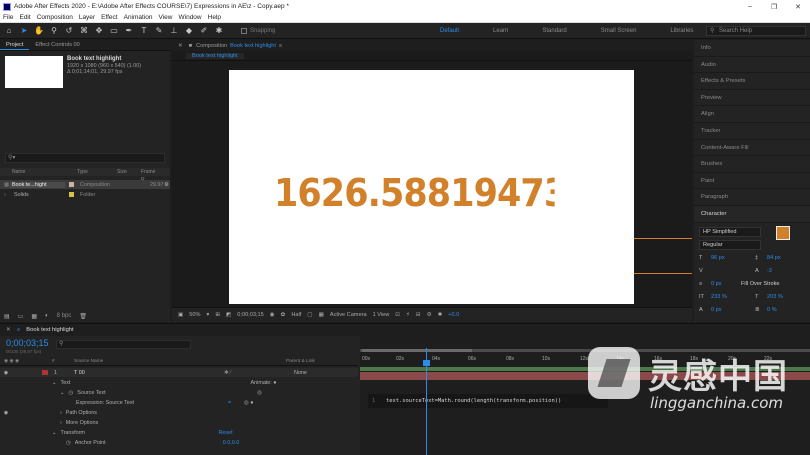 The width and height of the screenshot is (810, 455). What do you see at coordinates (24, 31) in the screenshot?
I see `selection-tool-icon: ➤` at bounding box center [24, 31].